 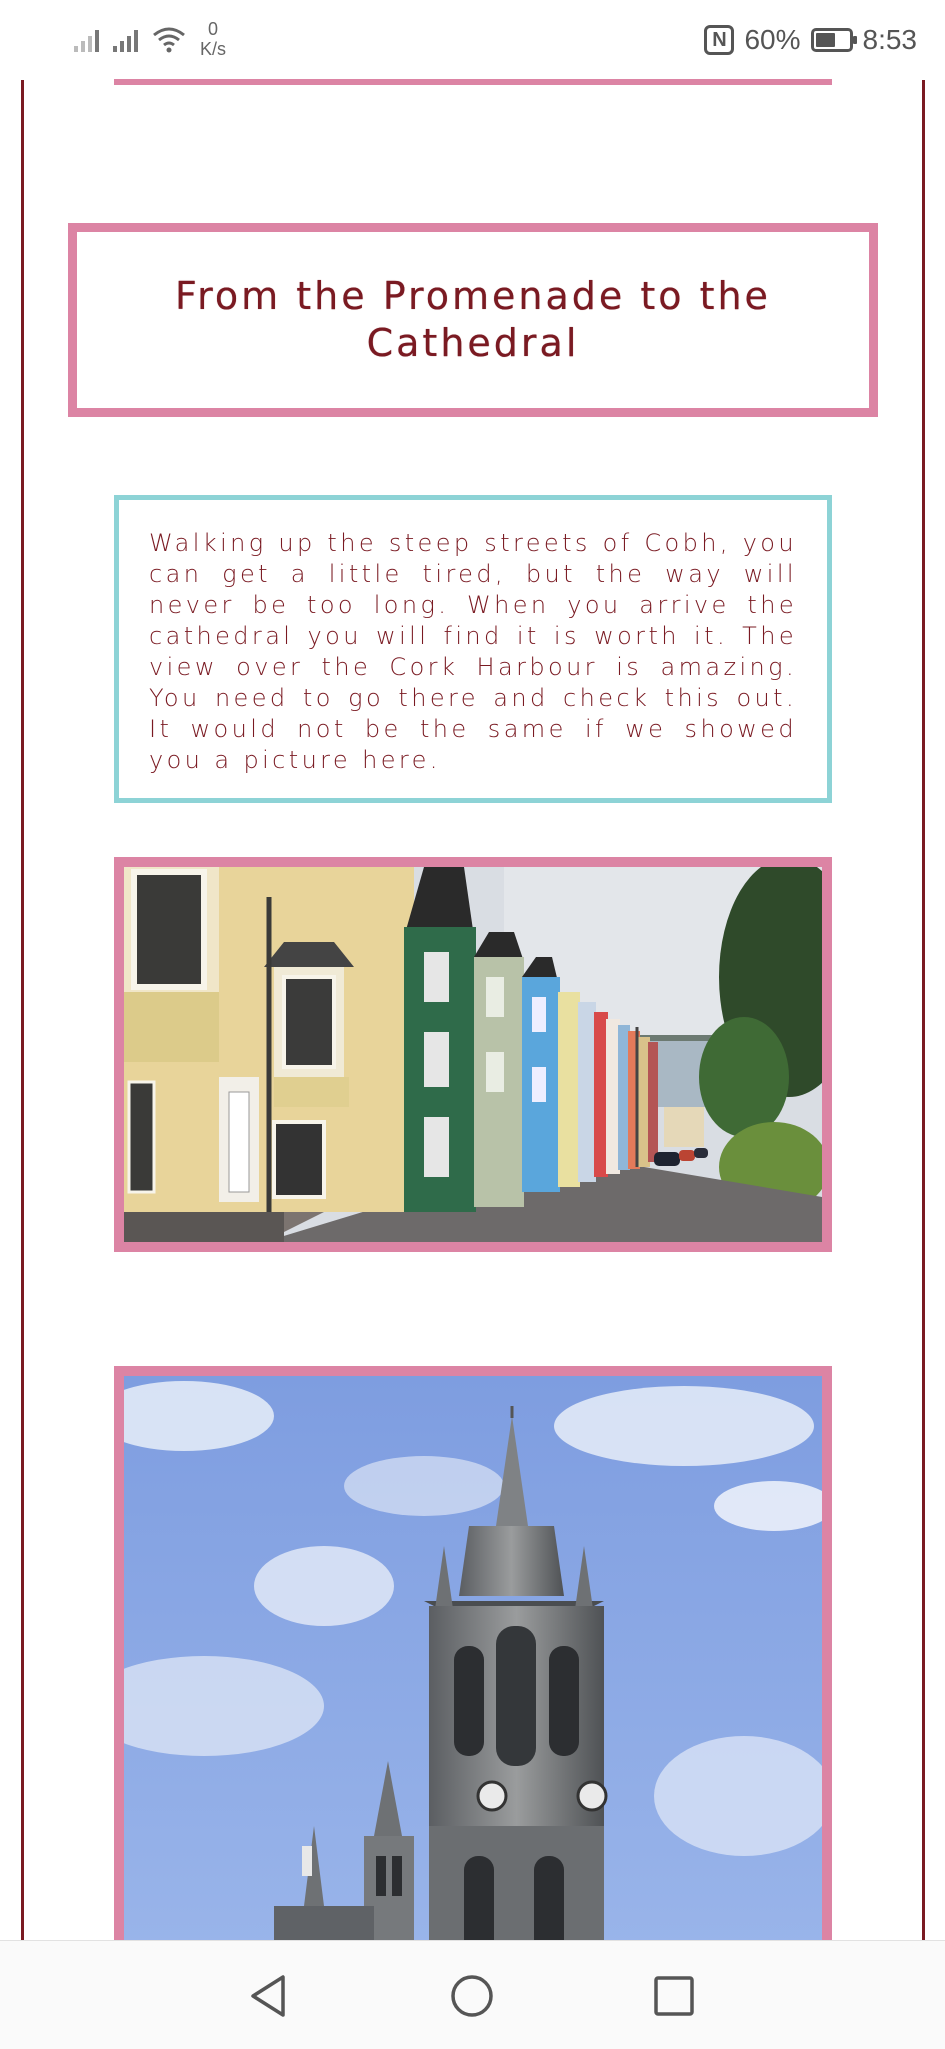 I want to click on nfc-icon: N, so click(x=719, y=40).